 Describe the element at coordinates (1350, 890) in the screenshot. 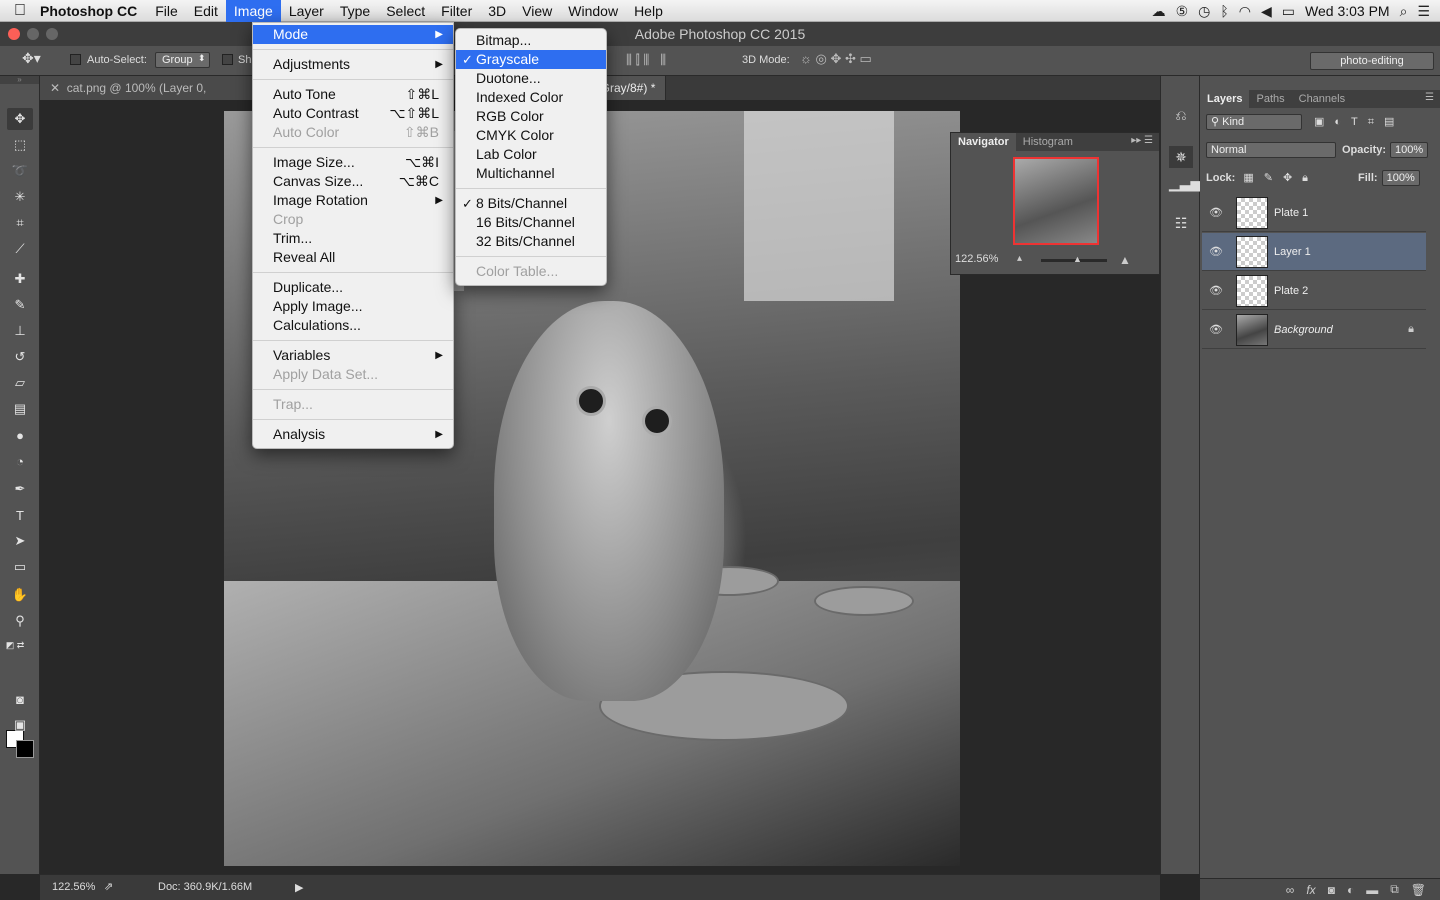

I see `adjustment-layer-icon: ◐` at that location.